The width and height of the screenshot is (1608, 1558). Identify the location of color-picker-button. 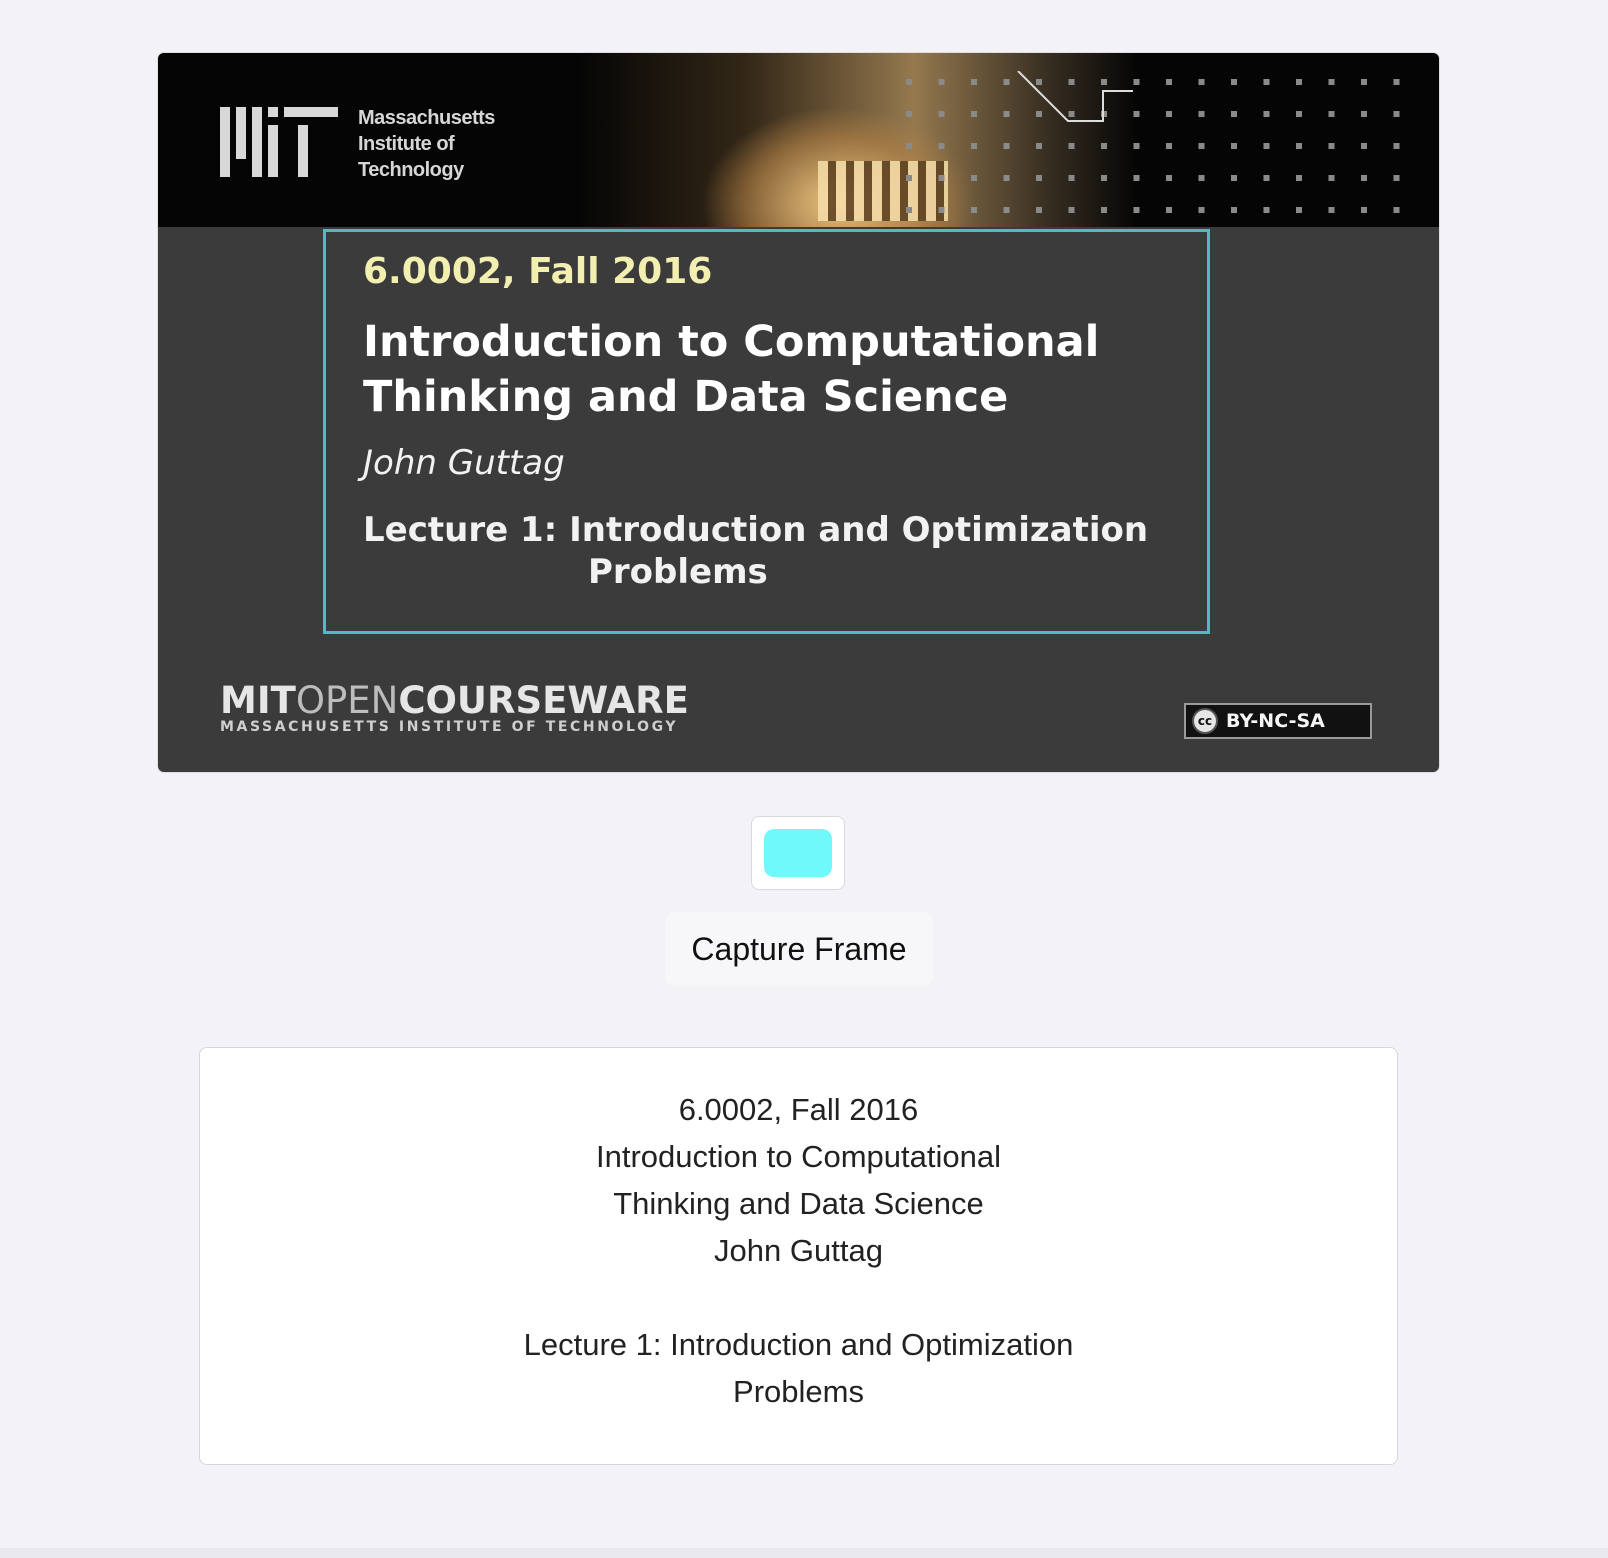
(798, 853).